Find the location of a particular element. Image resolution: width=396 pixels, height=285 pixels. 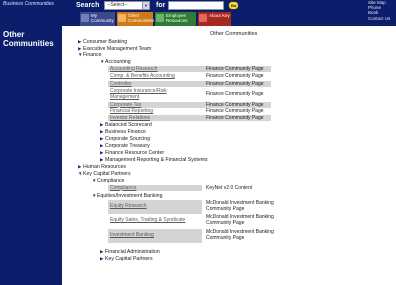

tab-label: Other Communities is located at coordinates (141, 18).